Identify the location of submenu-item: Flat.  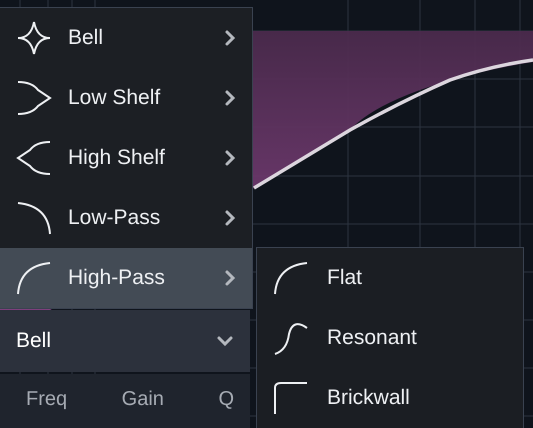
(390, 278).